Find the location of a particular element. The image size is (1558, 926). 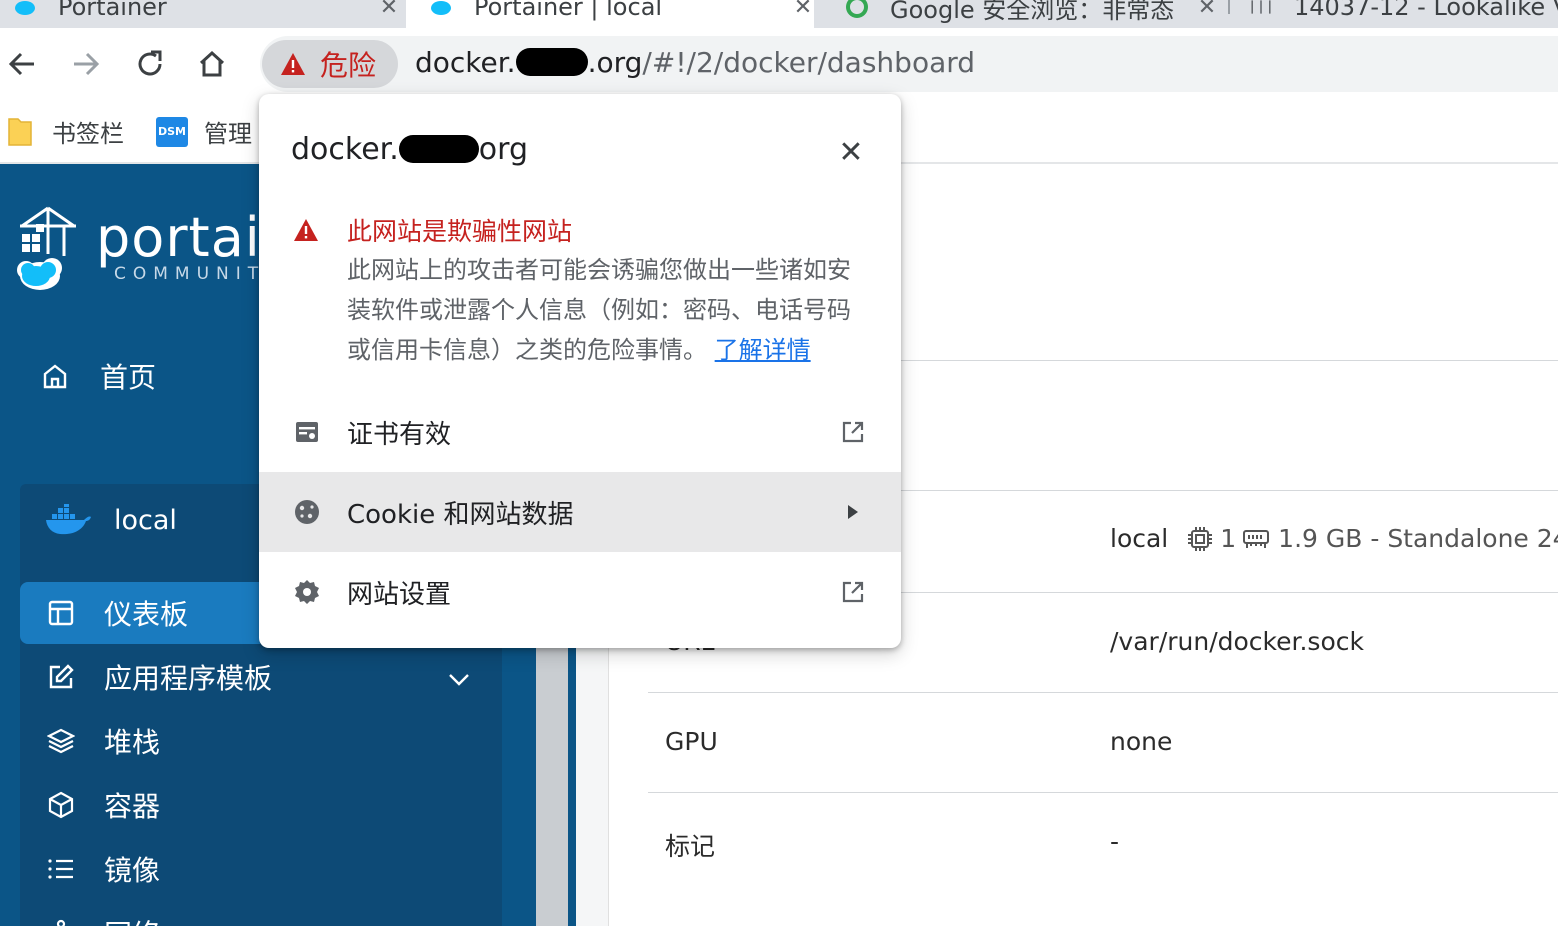

gear-icon is located at coordinates (307, 592).